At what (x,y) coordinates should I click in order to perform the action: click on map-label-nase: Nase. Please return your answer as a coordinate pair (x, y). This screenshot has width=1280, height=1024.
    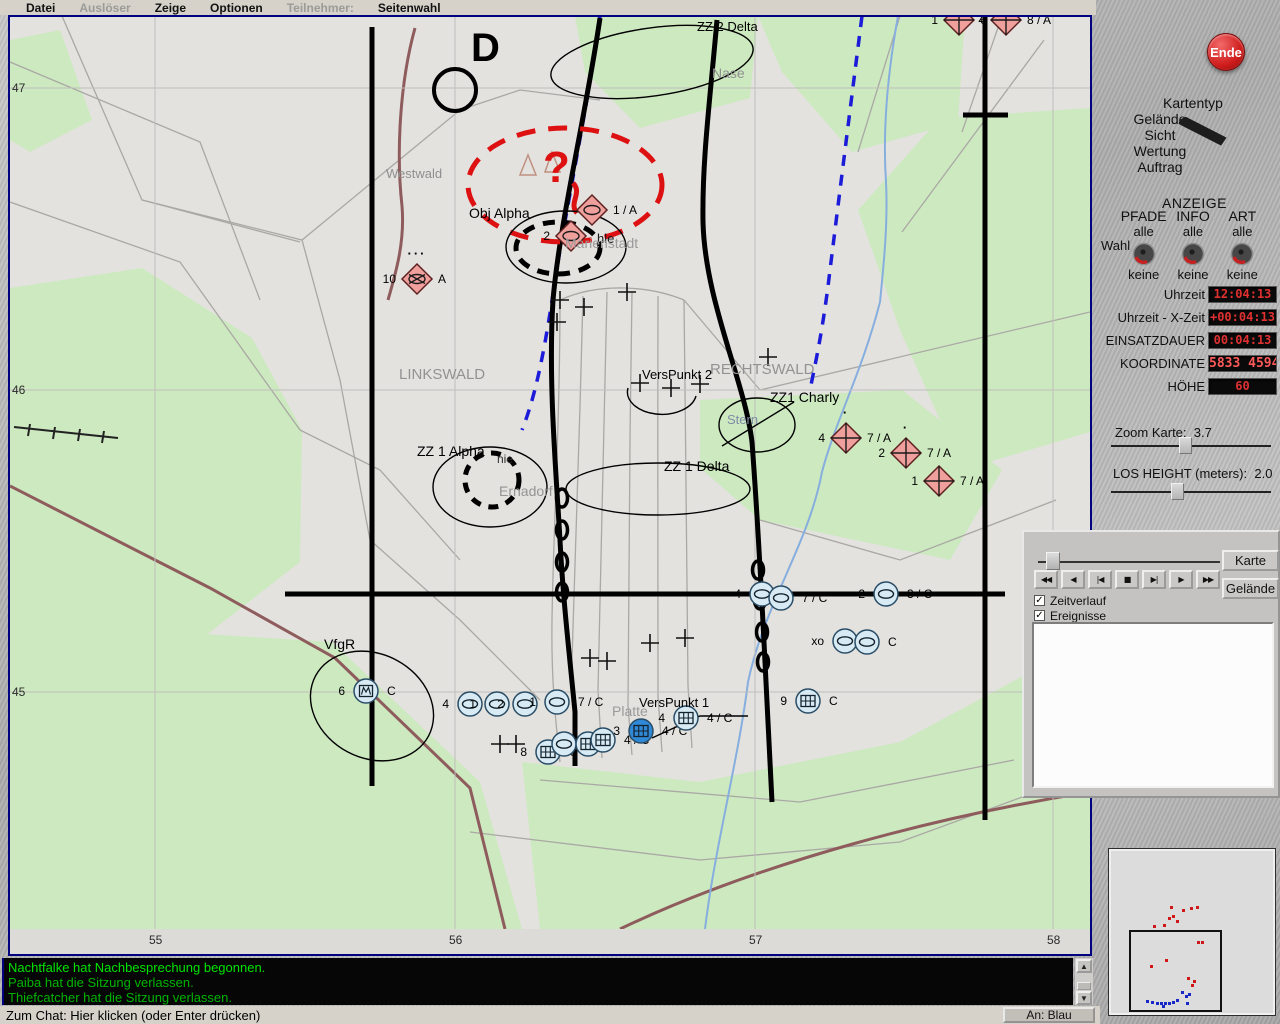
    Looking at the image, I should click on (728, 73).